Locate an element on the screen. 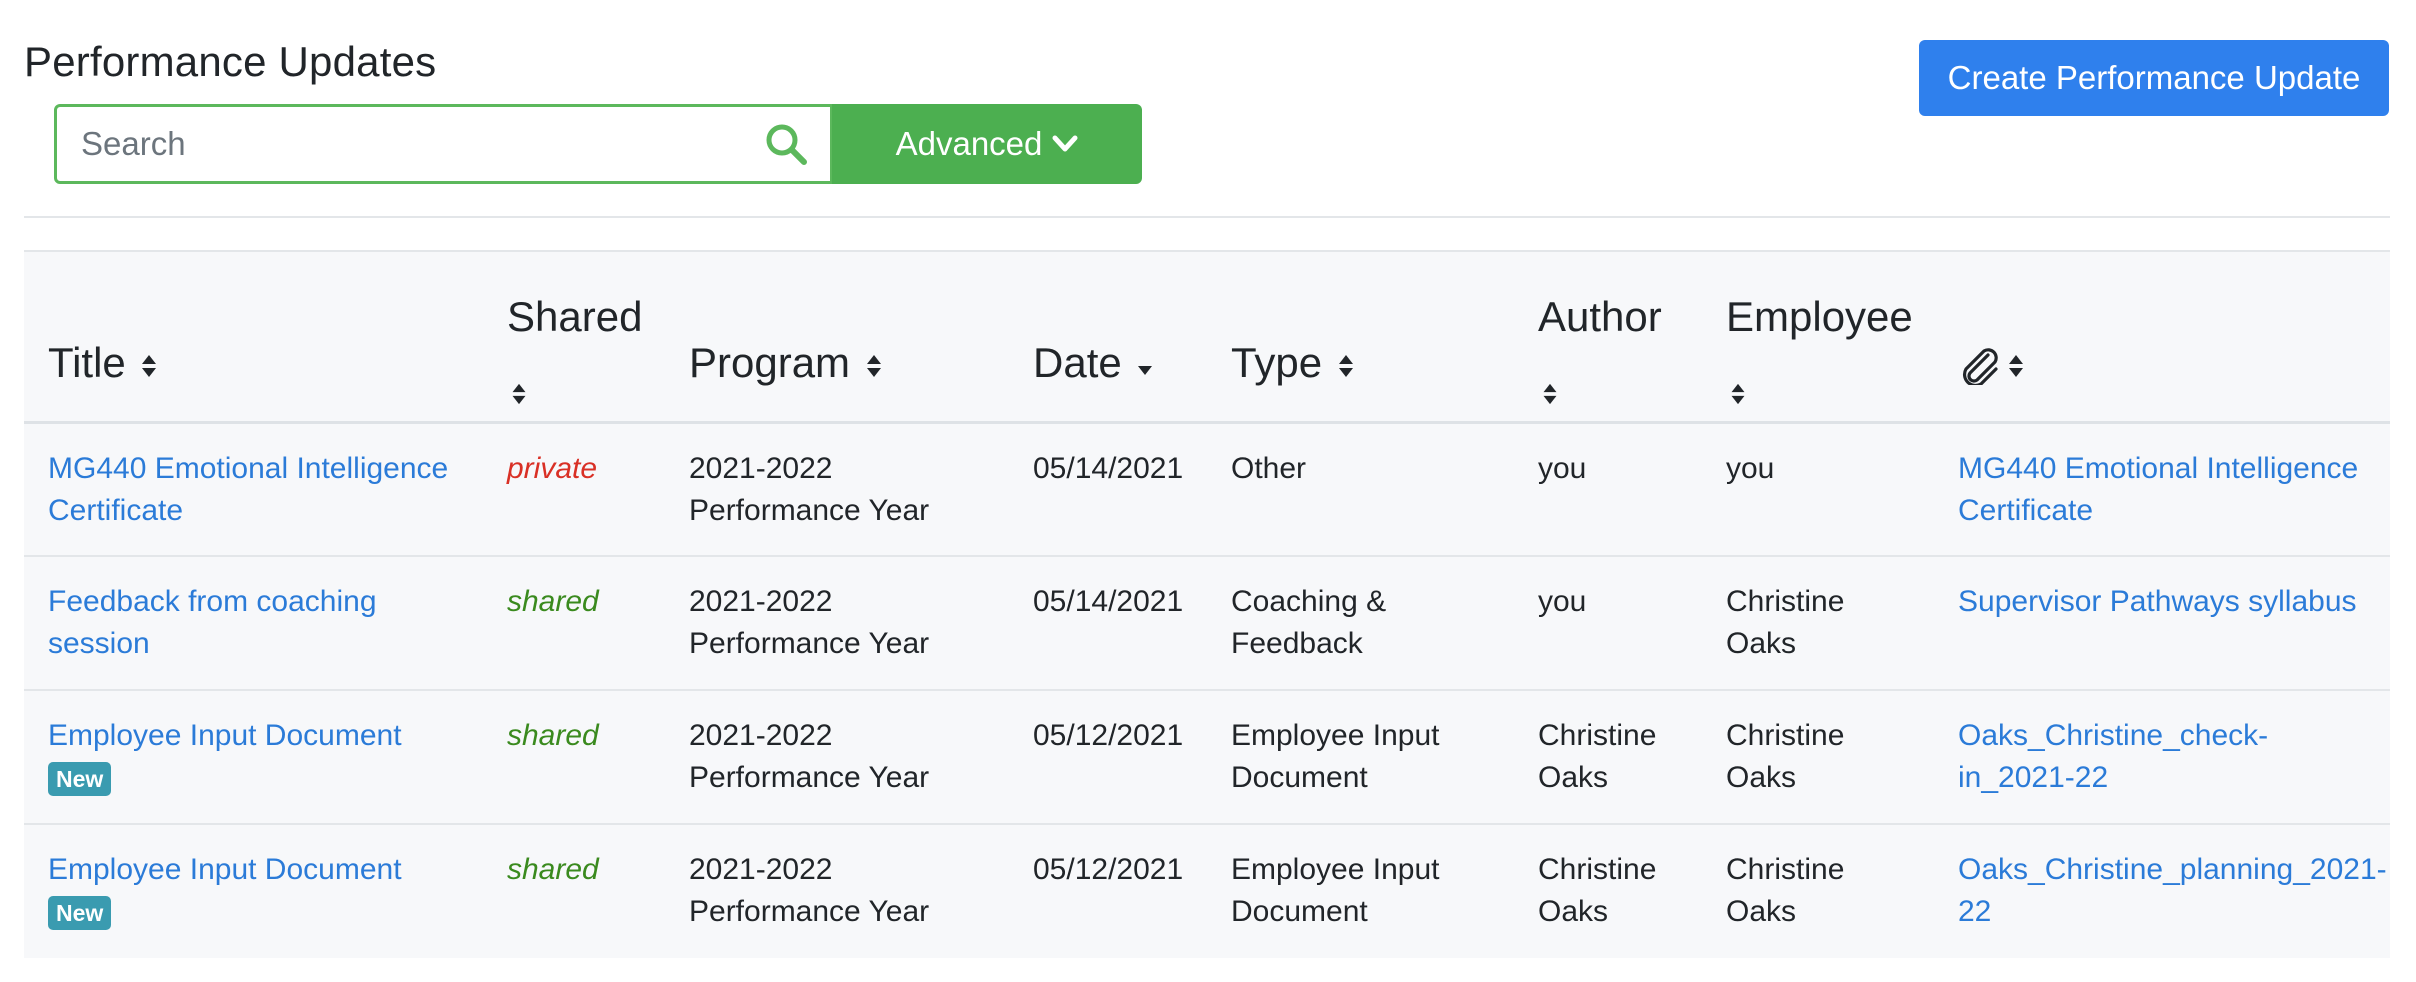 Image resolution: width=2416 pixels, height=982 pixels. column-employee-label: Employee is located at coordinates (1819, 316).